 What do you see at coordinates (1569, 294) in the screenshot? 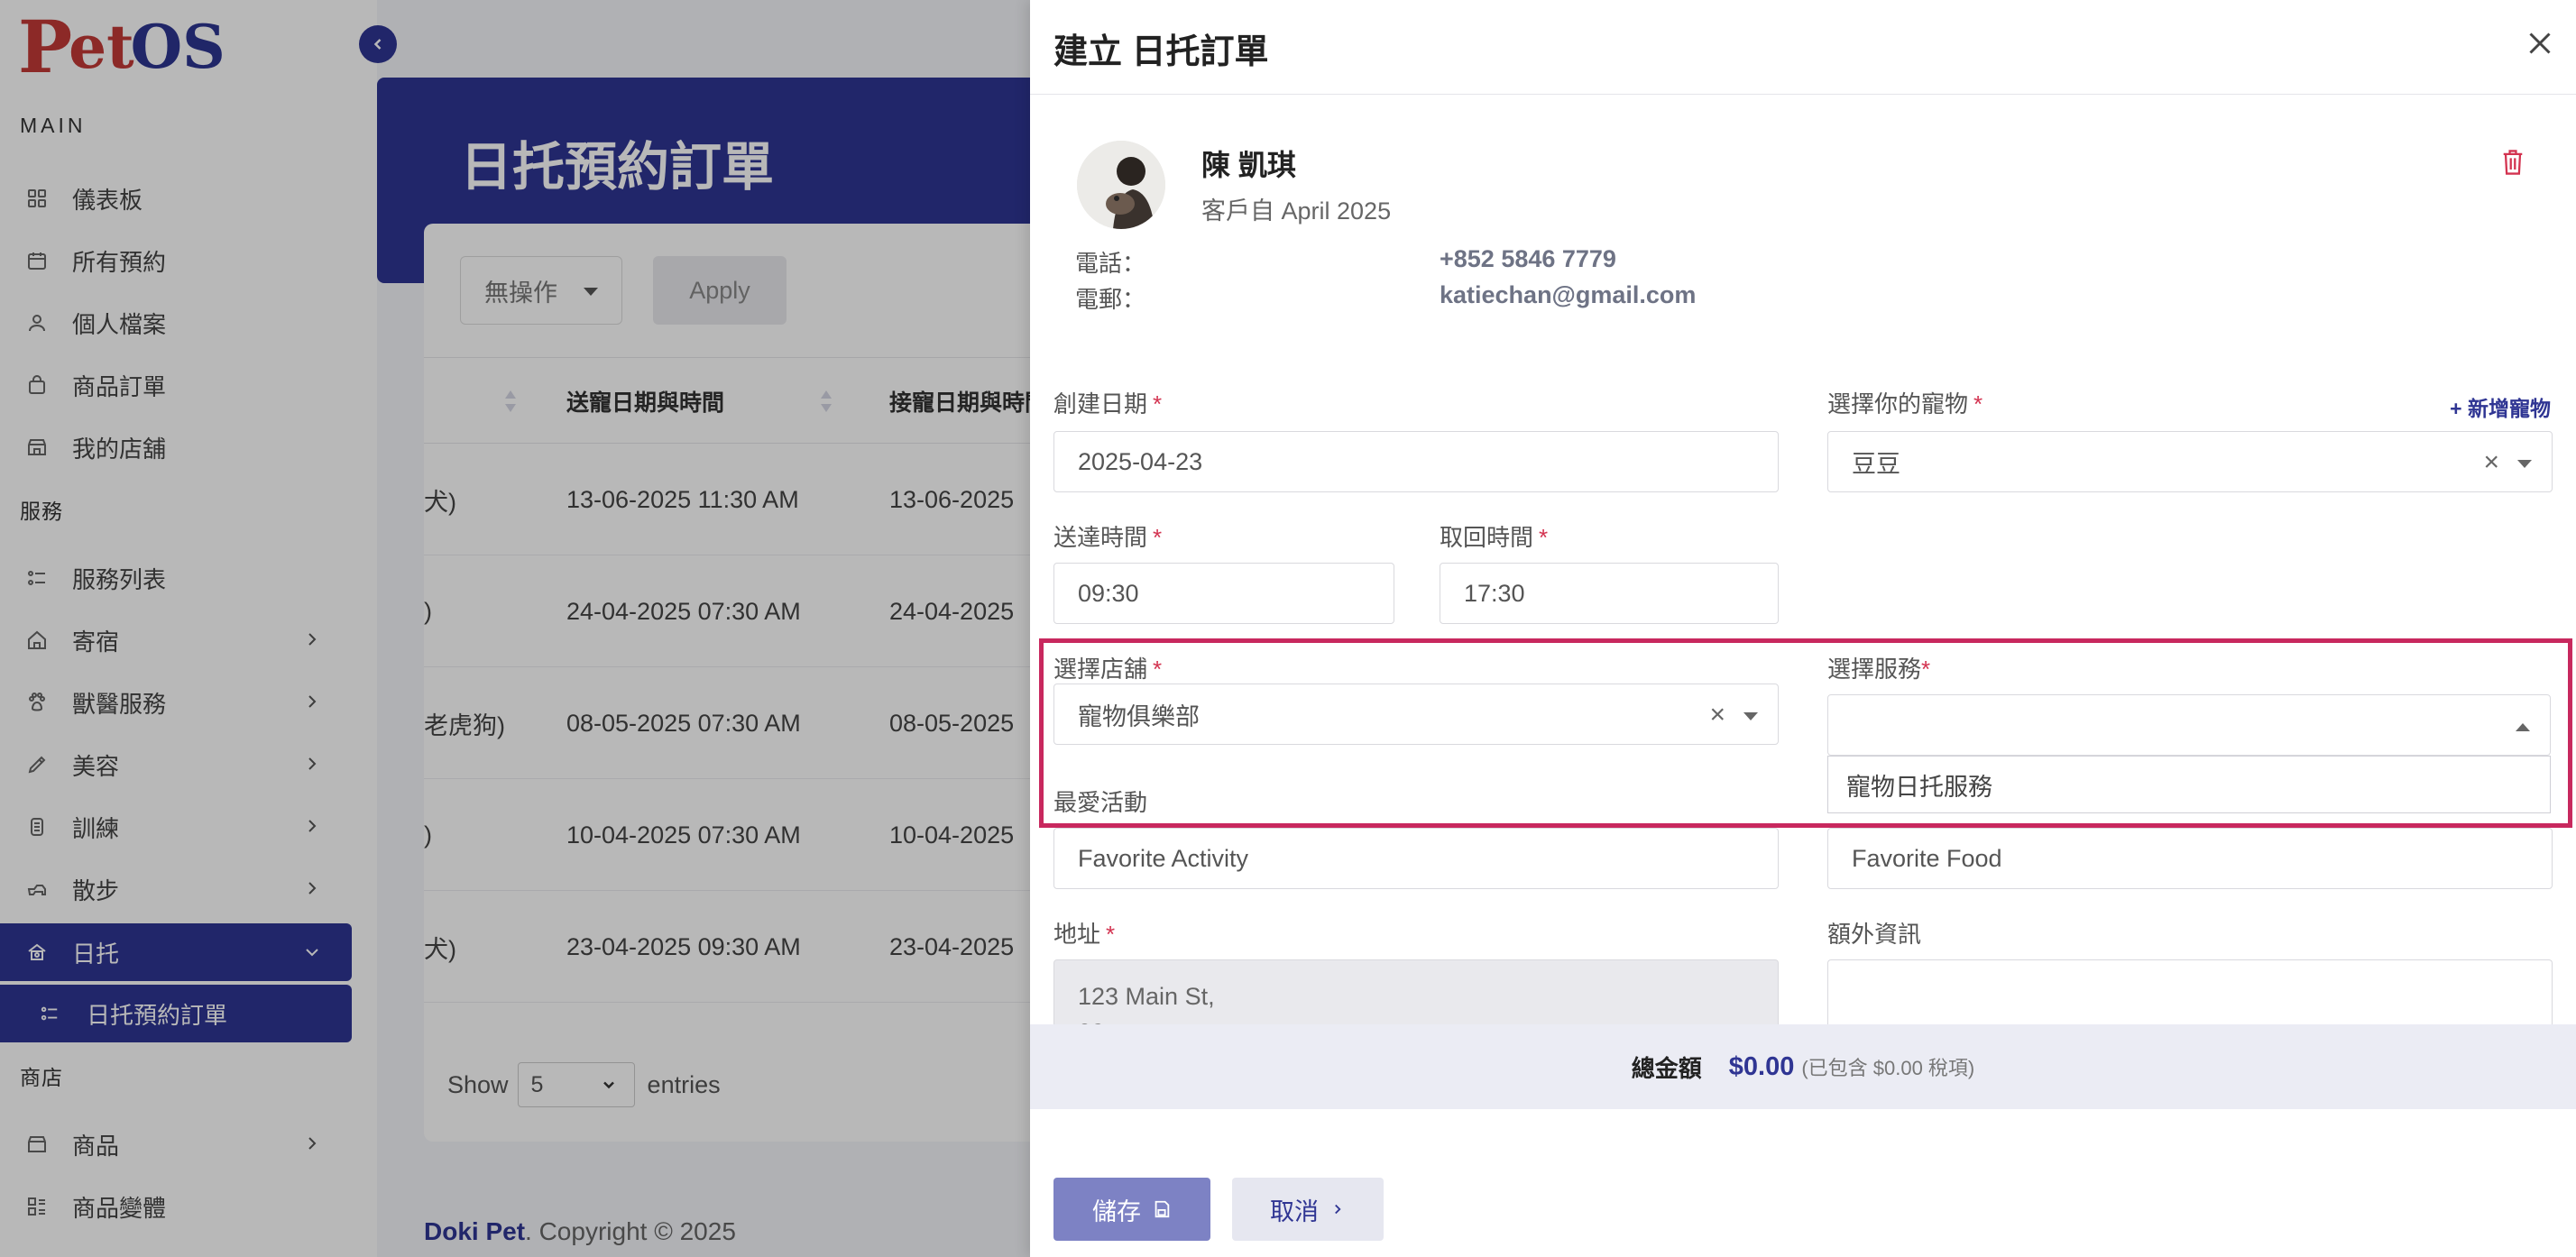
I see `email-value: katiechan@gmail.com` at bounding box center [1569, 294].